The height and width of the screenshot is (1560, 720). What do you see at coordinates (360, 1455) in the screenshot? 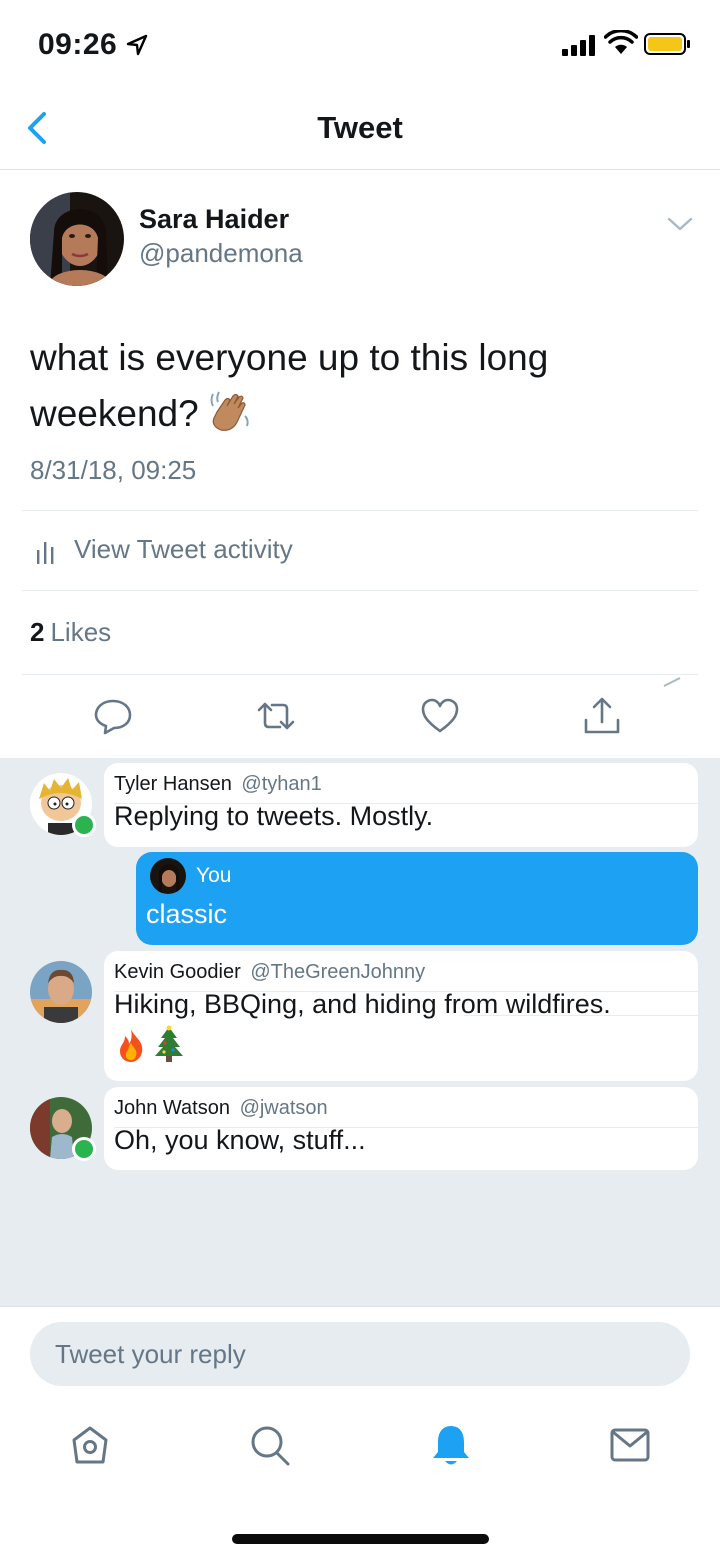
I see `tab-bar` at bounding box center [360, 1455].